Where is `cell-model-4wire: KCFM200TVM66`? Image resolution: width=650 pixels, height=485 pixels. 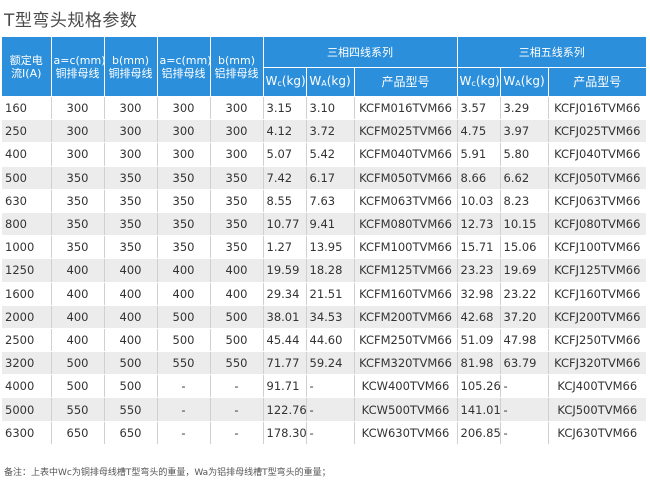 cell-model-4wire: KCFM200TVM66 is located at coordinates (406, 317).